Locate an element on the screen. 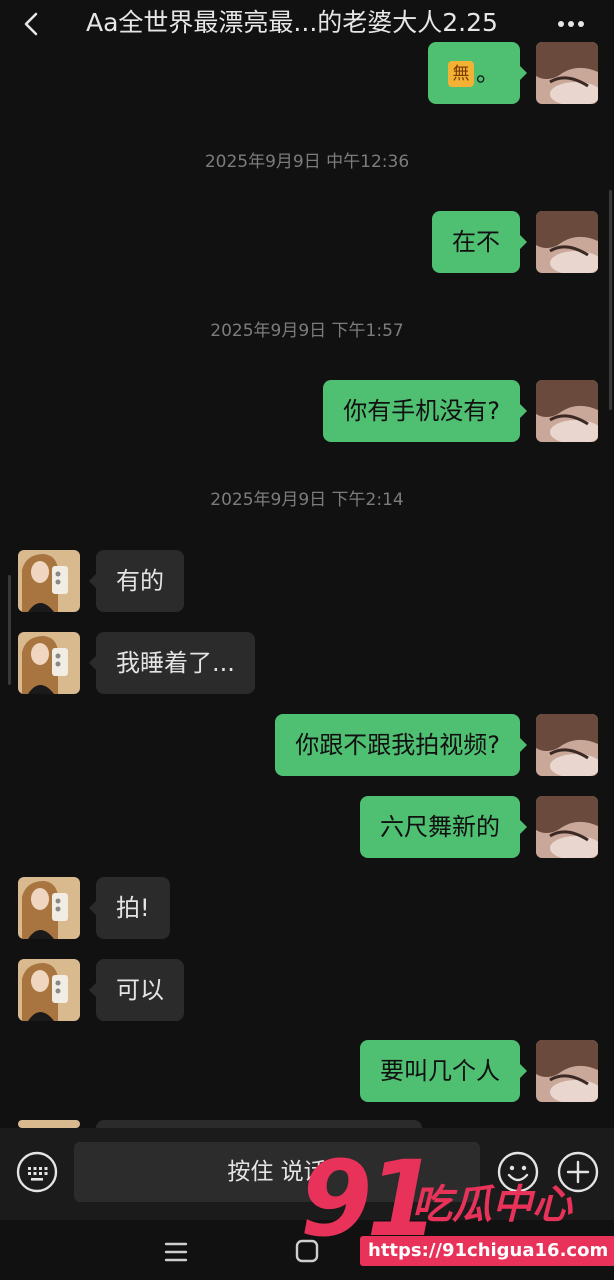 The height and width of the screenshot is (1280, 614). message-bubble-self: 你跟不跟我拍视频? is located at coordinates (401, 745).